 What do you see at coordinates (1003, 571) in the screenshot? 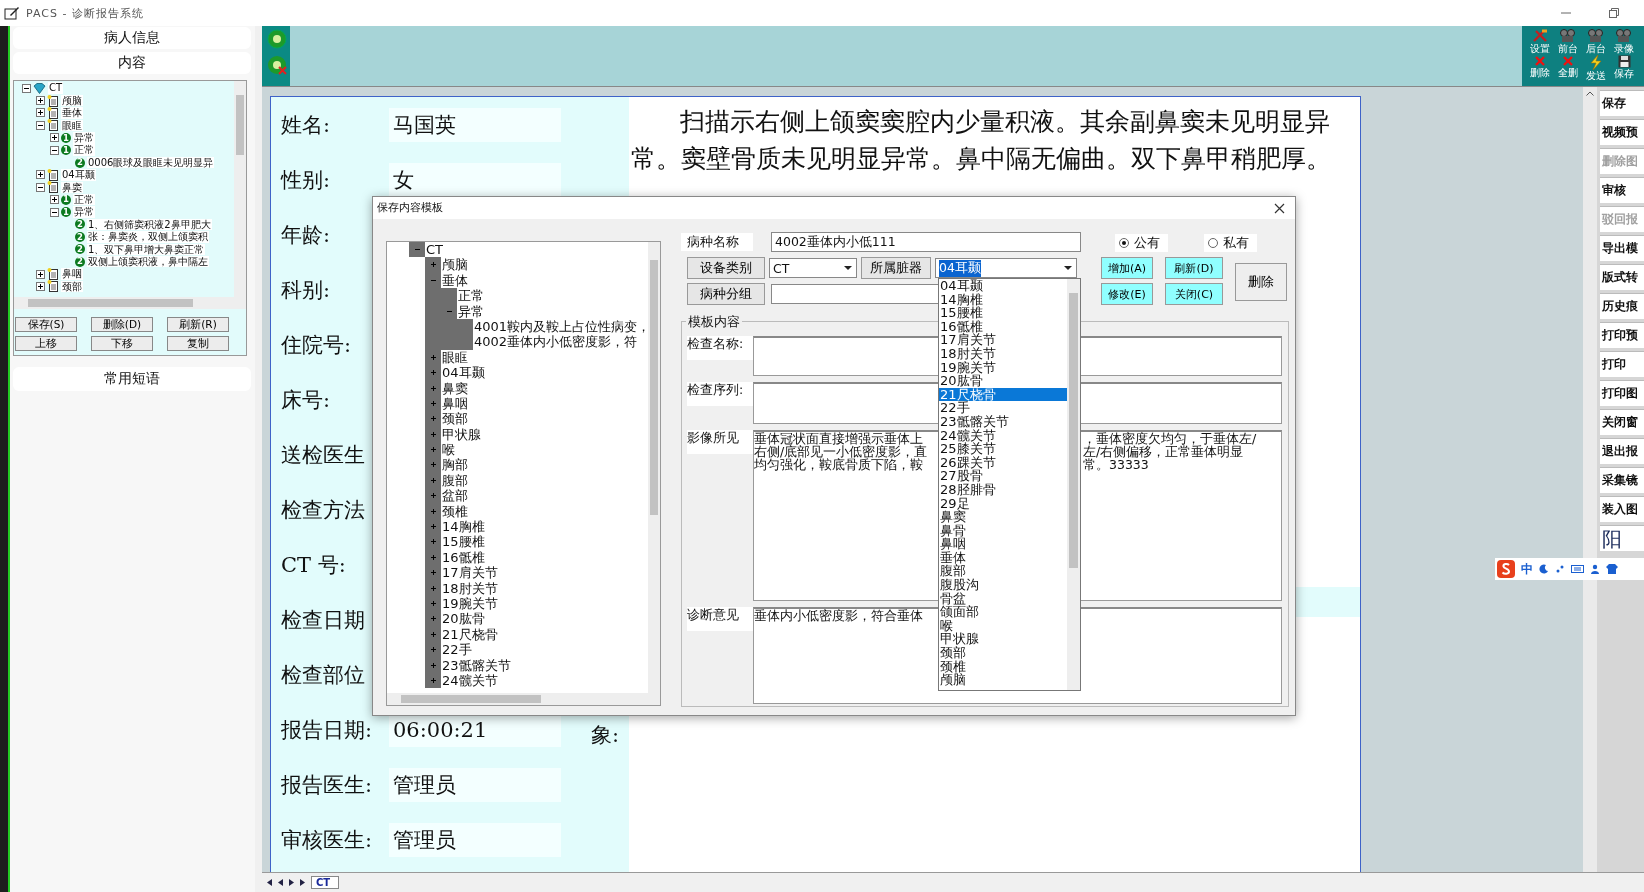
I see `list-option: 腹部` at bounding box center [1003, 571].